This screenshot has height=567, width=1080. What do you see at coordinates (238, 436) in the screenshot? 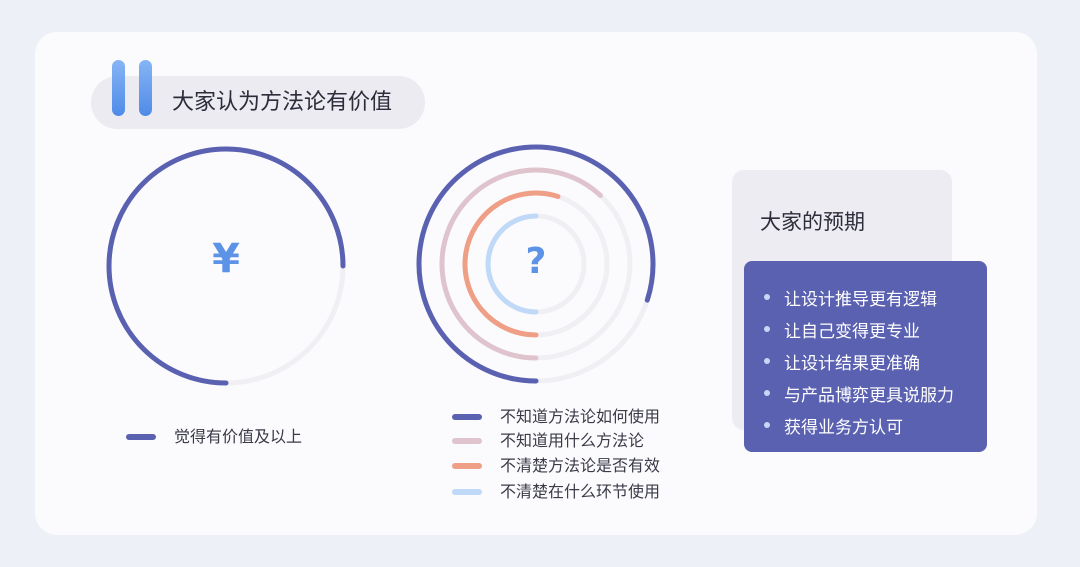
I see `legend-label: 觉得有价值及以上` at bounding box center [238, 436].